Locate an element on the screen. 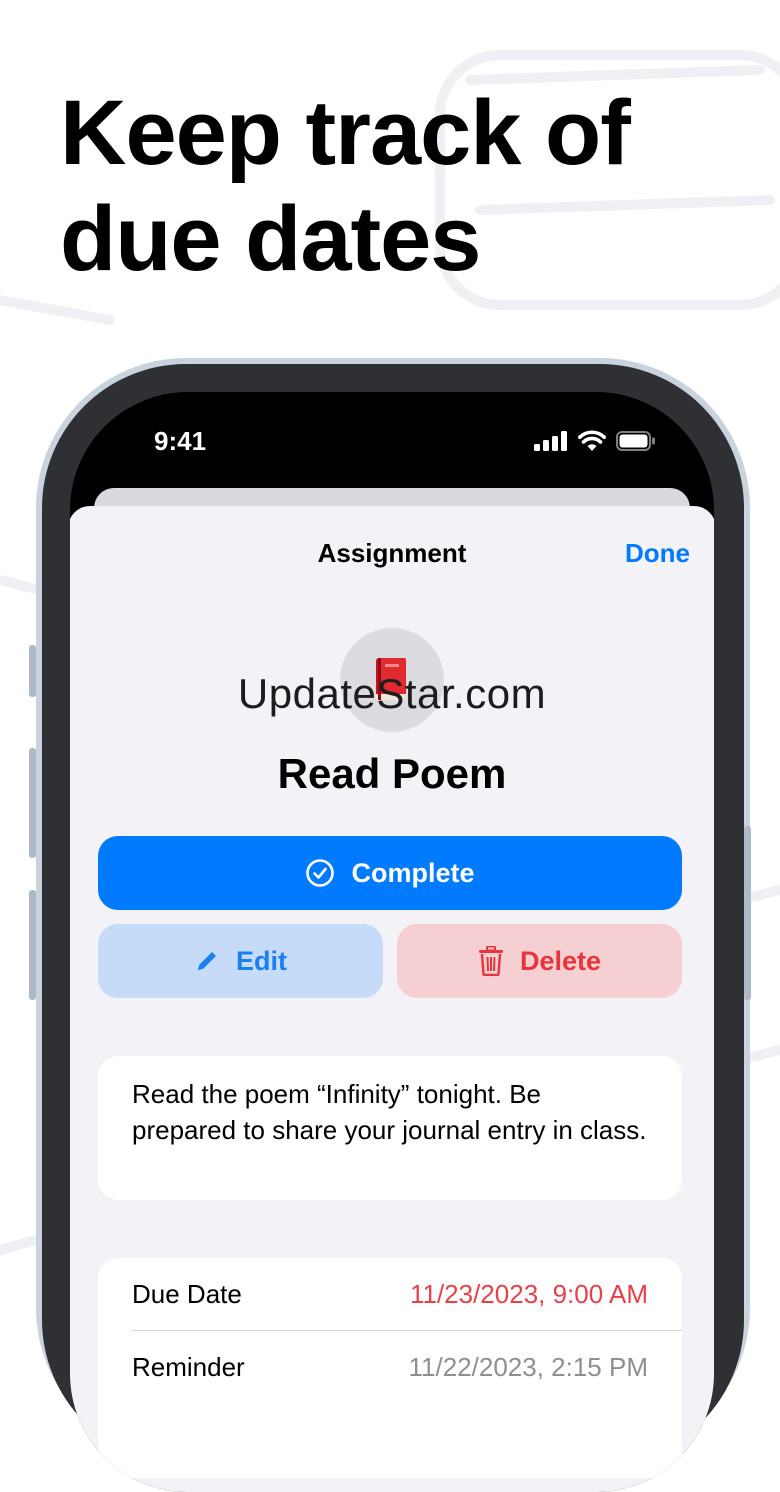  edit-button: Edit is located at coordinates (240, 961).